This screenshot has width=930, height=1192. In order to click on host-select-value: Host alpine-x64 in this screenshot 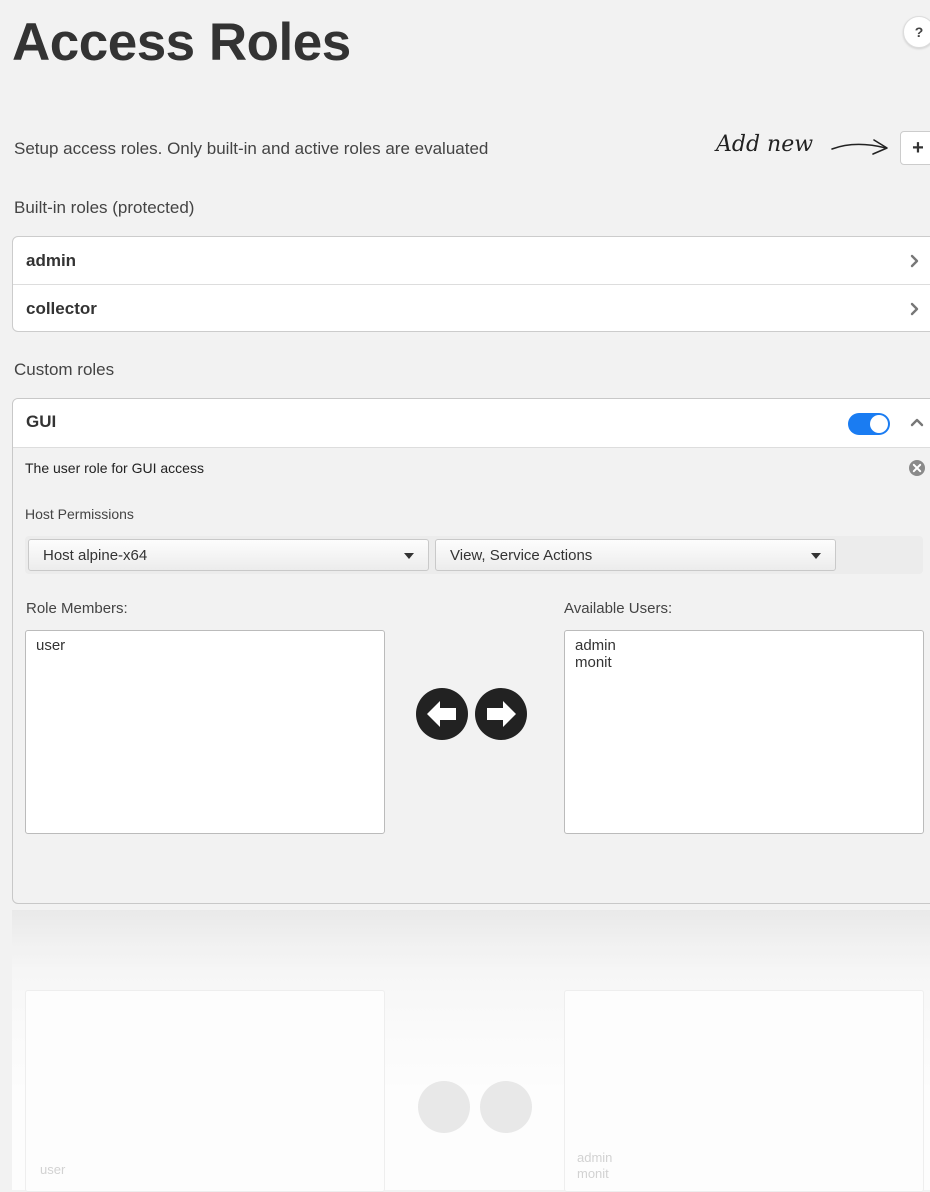, I will do `click(95, 555)`.